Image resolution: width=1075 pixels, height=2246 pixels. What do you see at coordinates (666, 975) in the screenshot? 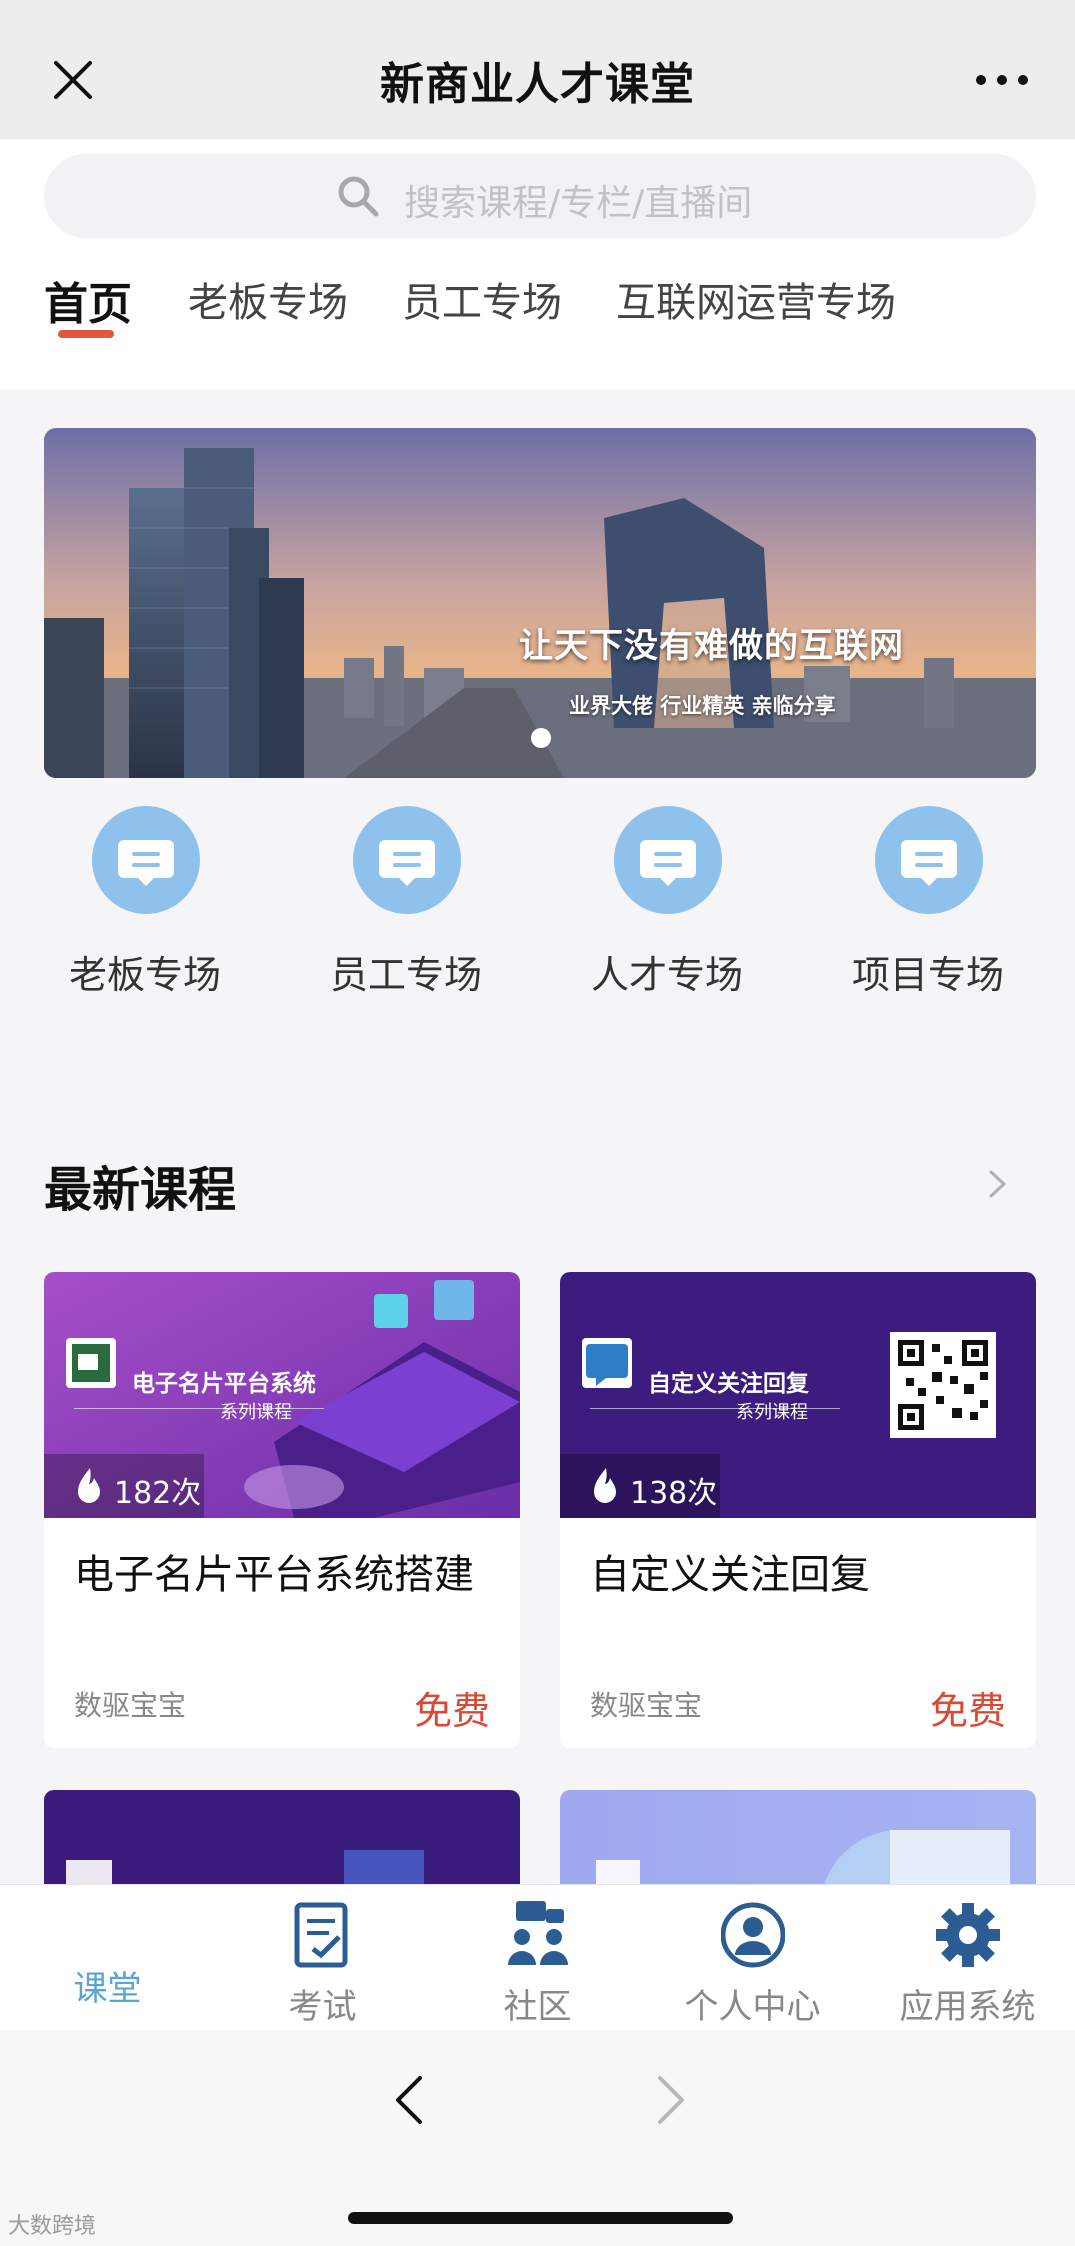
I see `quick-entry-label: 人才专场` at bounding box center [666, 975].